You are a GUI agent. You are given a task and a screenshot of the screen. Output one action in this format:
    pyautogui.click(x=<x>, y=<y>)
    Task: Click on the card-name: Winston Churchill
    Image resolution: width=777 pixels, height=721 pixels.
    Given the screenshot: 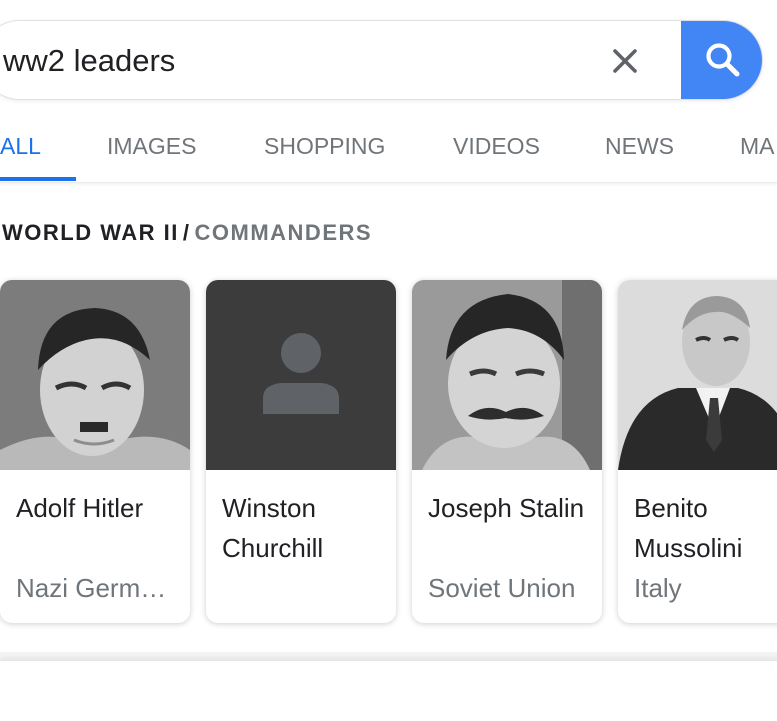 What is the action you would take?
    pyautogui.click(x=273, y=528)
    